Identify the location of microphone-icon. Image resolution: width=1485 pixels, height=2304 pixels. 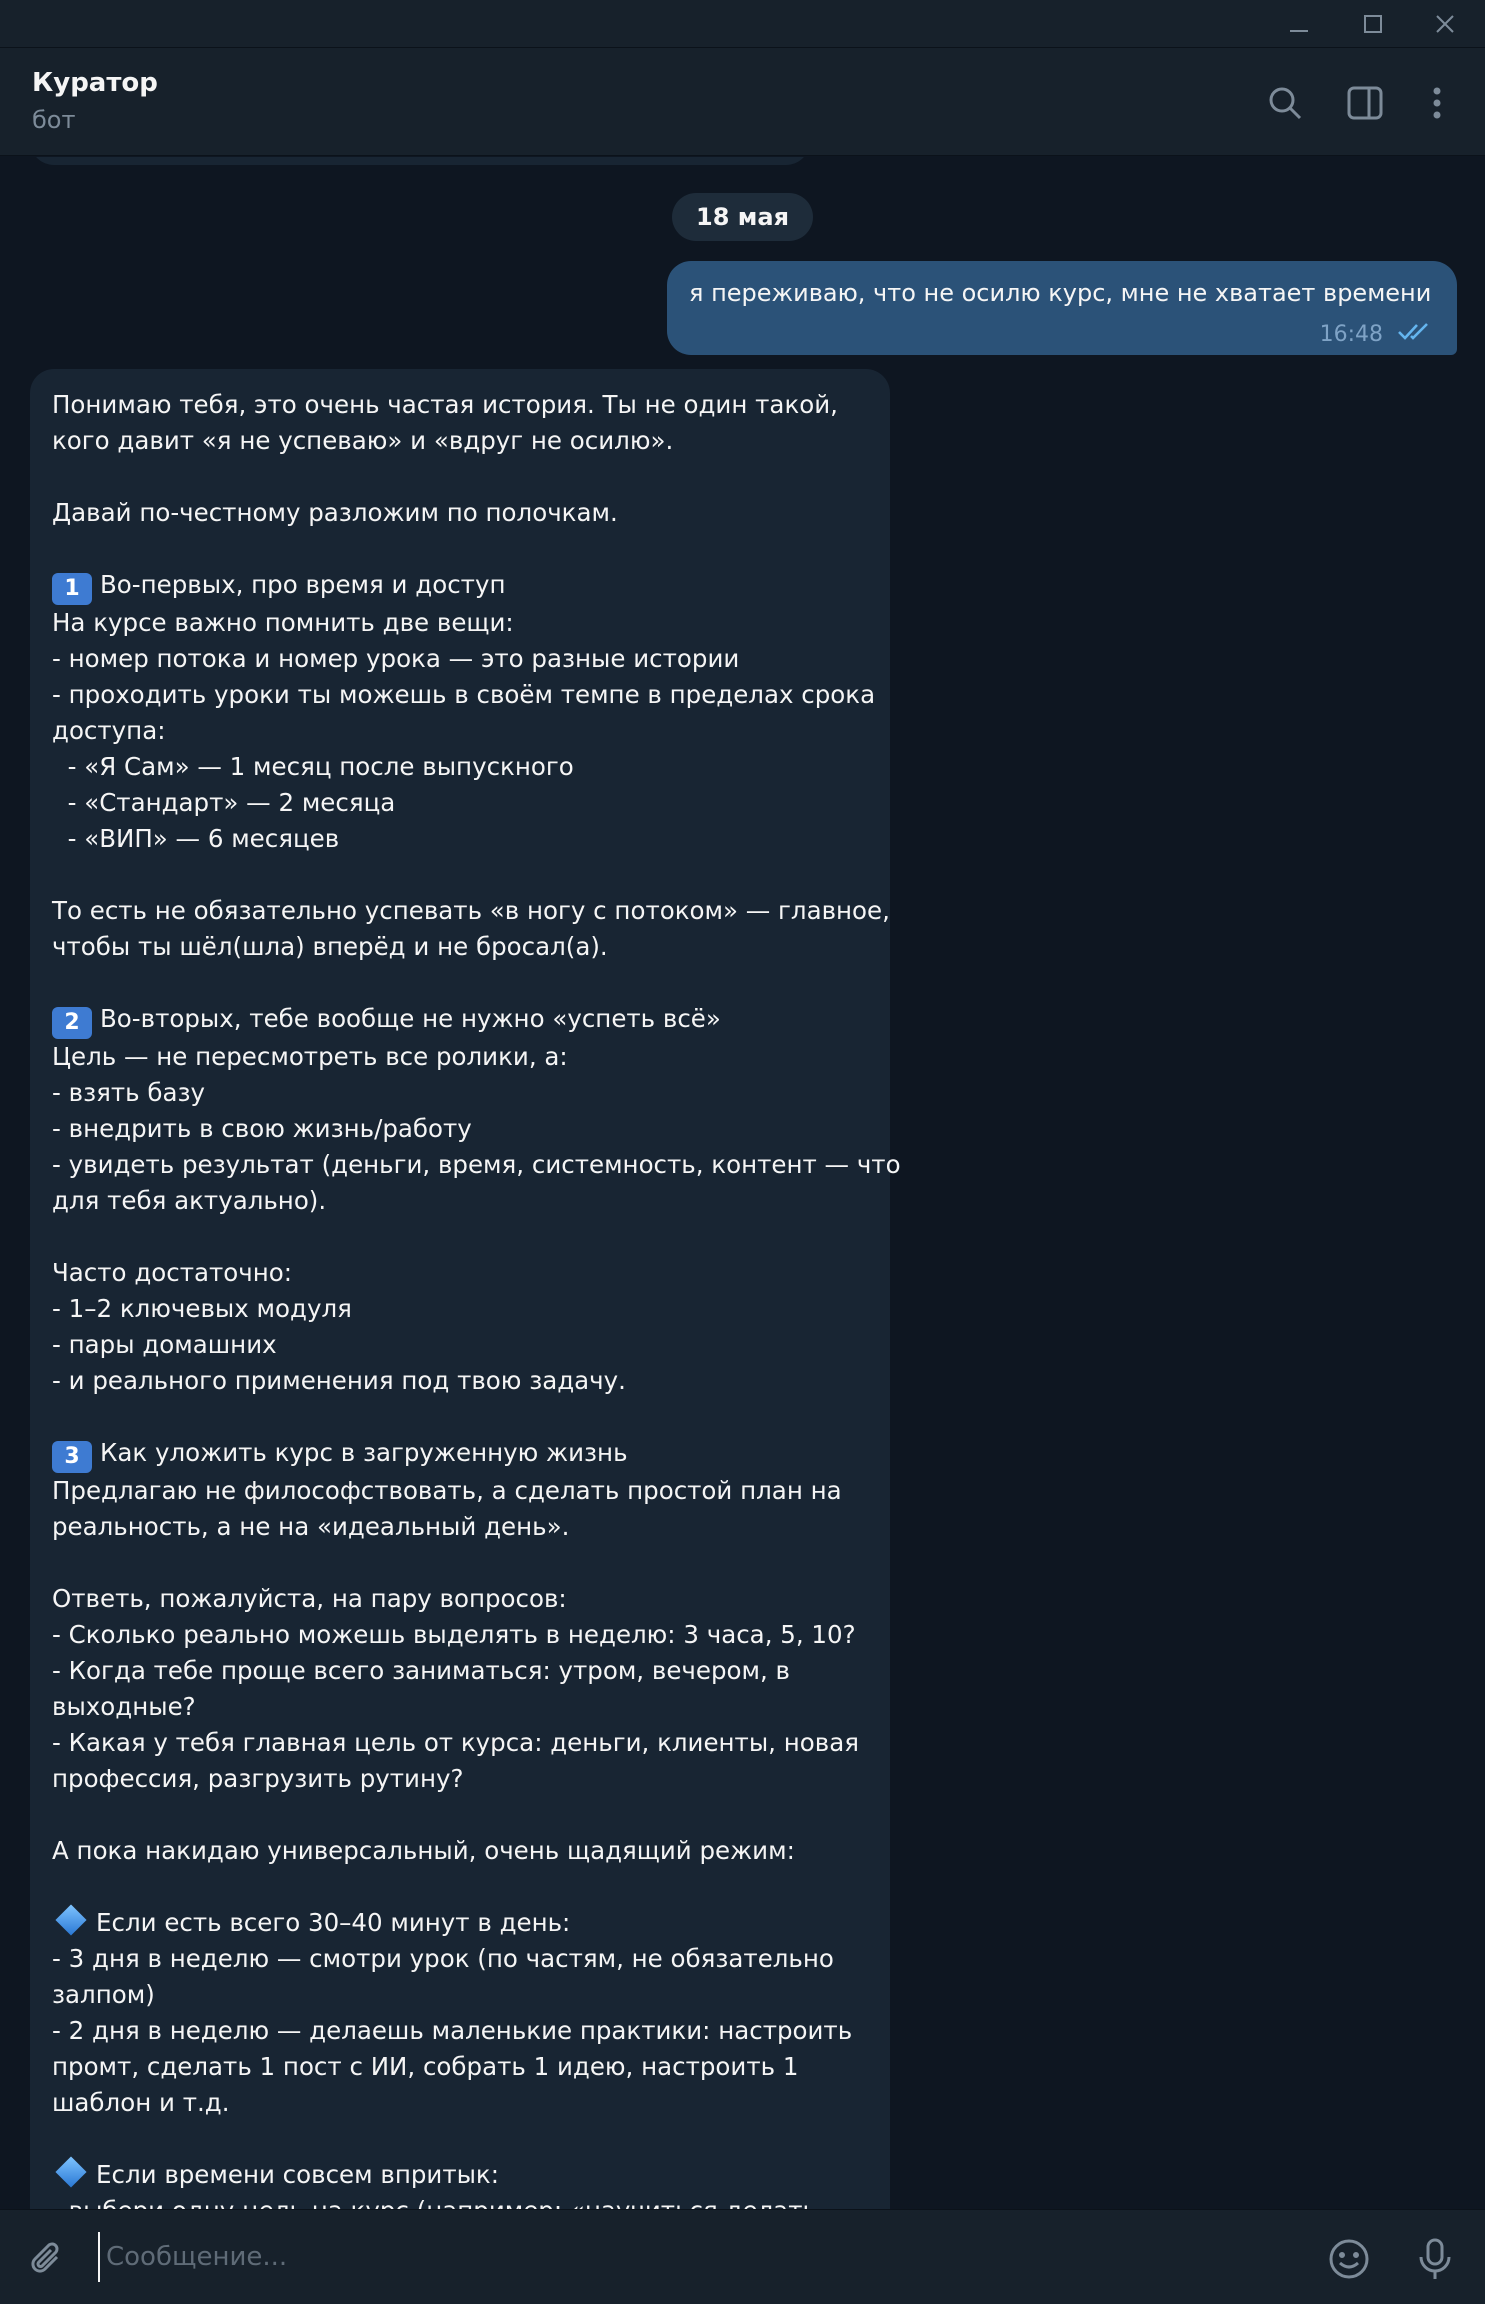
(1435, 2258).